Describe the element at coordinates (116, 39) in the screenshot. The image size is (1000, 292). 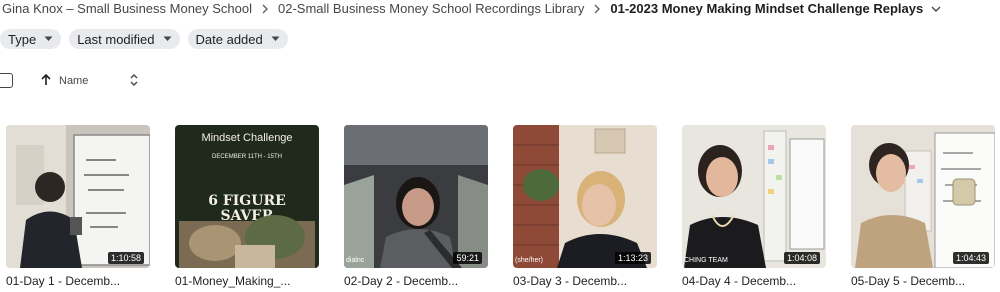
I see `chip-label: Last modified` at that location.